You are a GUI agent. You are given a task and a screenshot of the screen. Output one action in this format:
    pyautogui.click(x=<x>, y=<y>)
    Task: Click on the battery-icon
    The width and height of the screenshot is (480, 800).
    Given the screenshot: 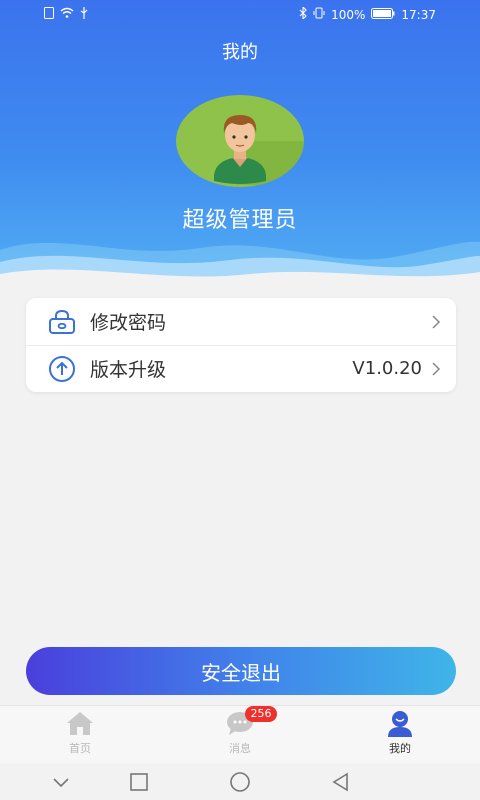 What is the action you would take?
    pyautogui.click(x=383, y=14)
    